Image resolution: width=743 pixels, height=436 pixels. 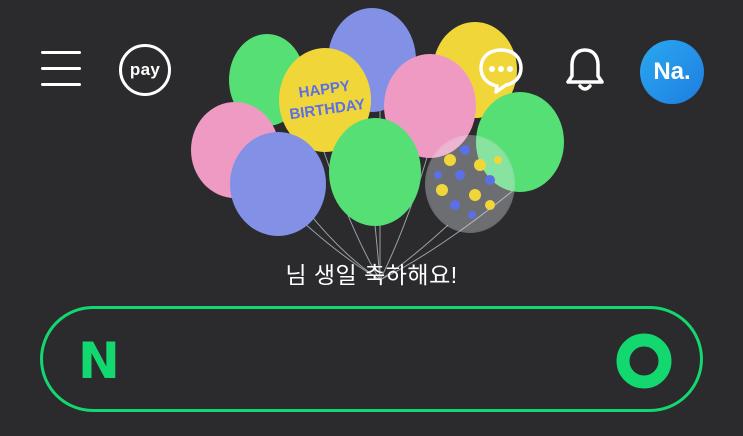 I want to click on avatar-label: Na., so click(x=672, y=71).